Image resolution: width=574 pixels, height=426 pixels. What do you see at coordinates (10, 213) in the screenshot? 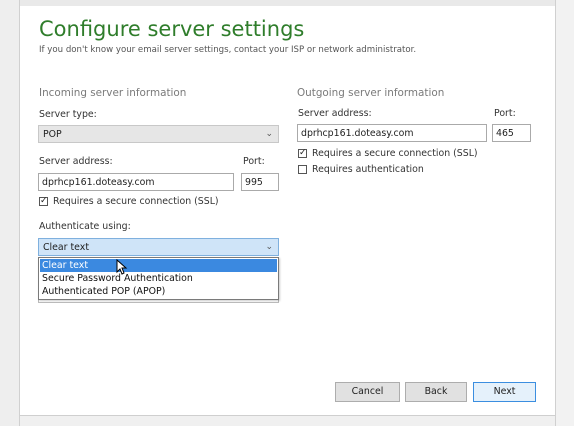
I see `window-left-edge` at bounding box center [10, 213].